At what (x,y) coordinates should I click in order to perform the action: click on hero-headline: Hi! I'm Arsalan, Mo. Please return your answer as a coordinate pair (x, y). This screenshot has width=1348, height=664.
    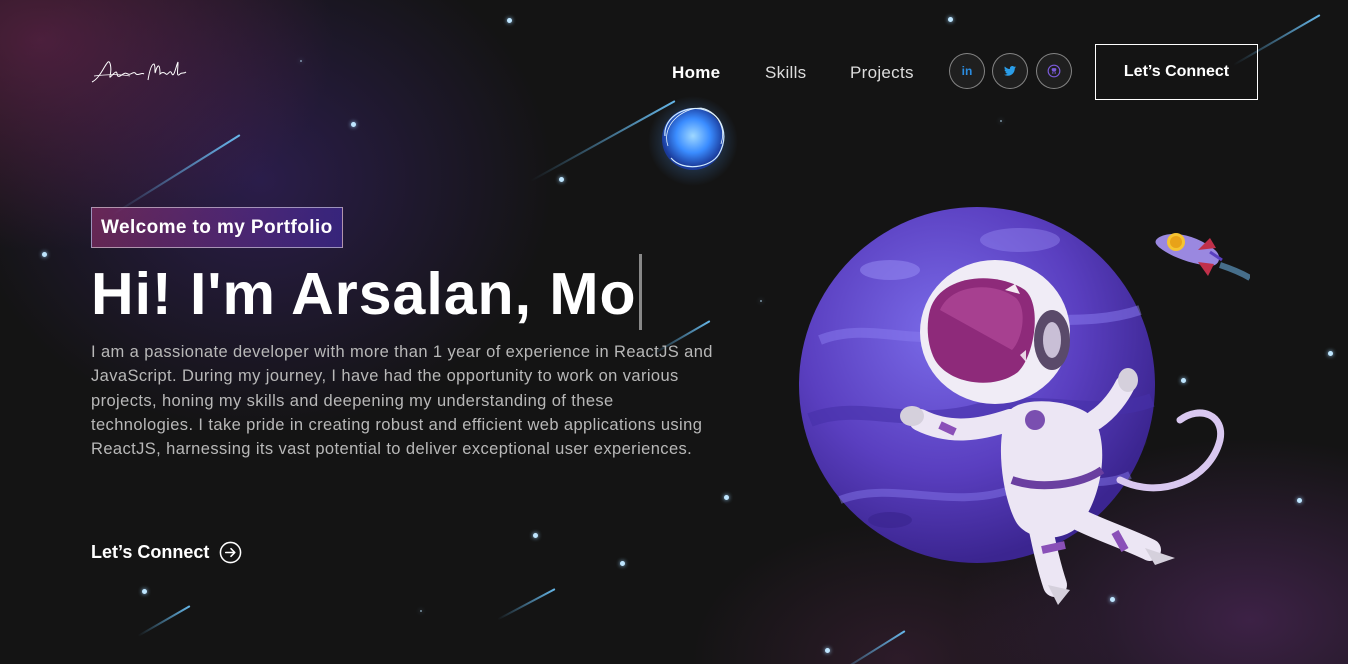
    Looking at the image, I should click on (366, 294).